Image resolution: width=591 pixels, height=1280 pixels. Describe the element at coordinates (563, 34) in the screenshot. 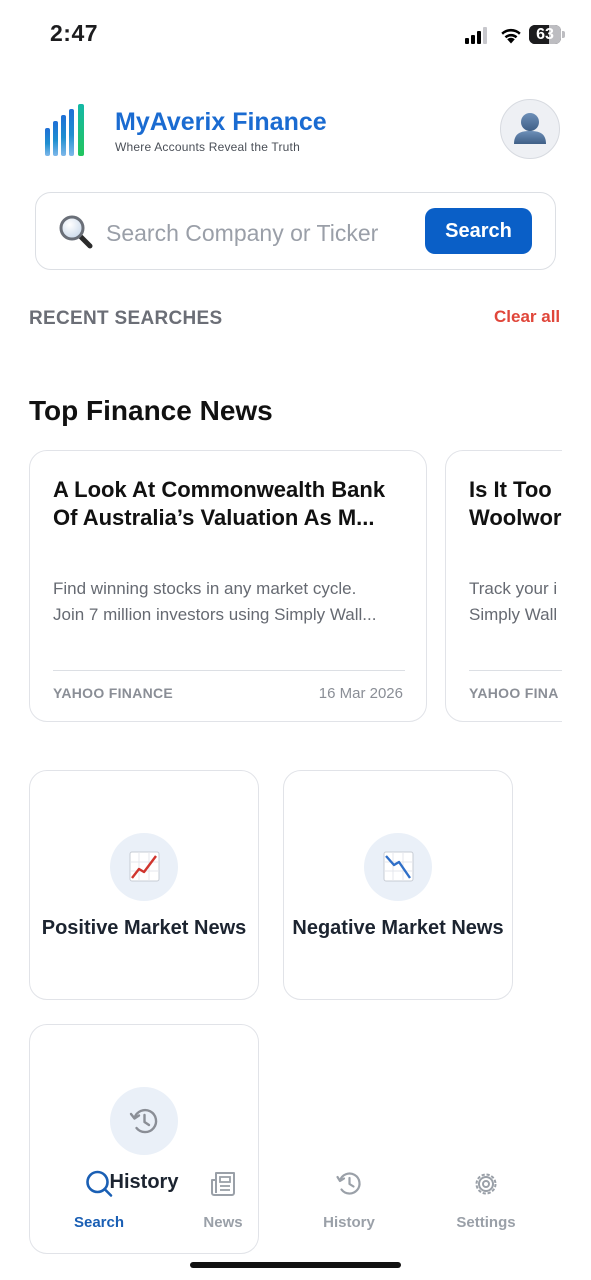

I see `battery-tip` at that location.